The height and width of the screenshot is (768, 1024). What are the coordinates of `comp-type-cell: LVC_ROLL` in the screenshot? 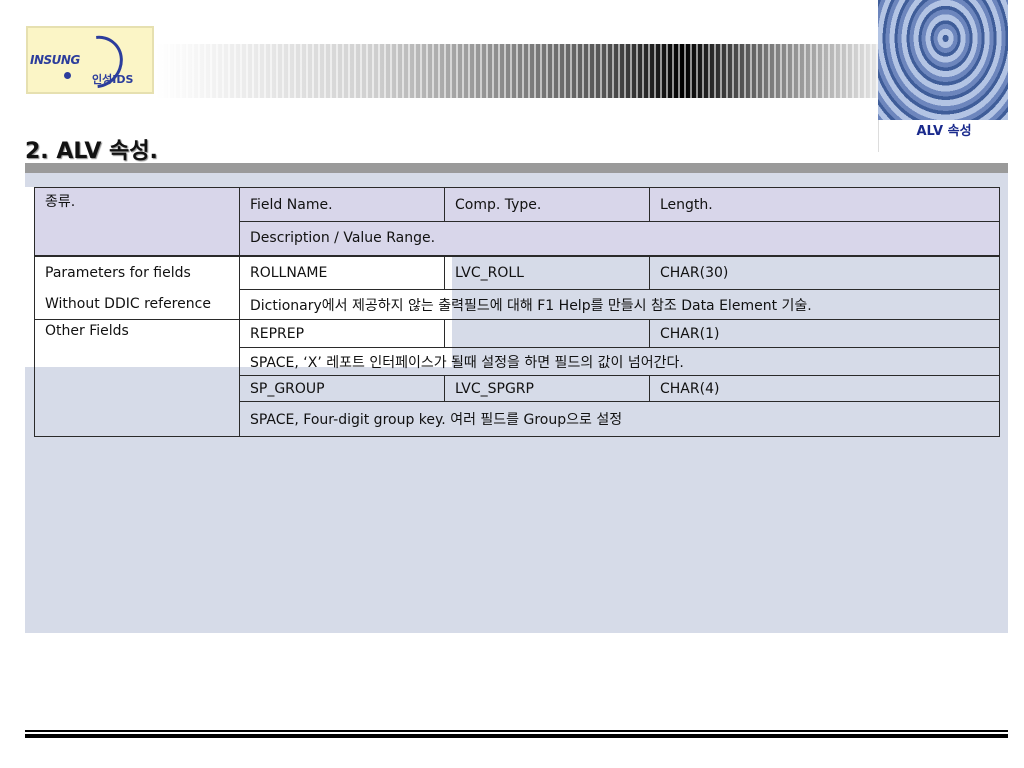 It's located at (547, 272).